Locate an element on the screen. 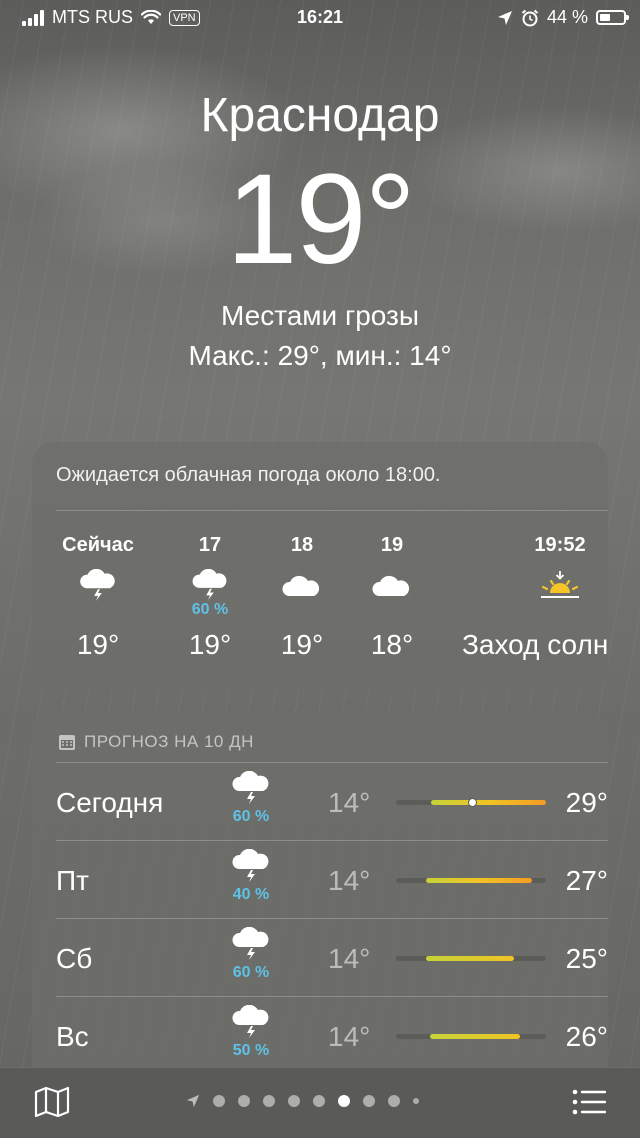 The width and height of the screenshot is (640, 1138). hour-time: 17 is located at coordinates (210, 545).